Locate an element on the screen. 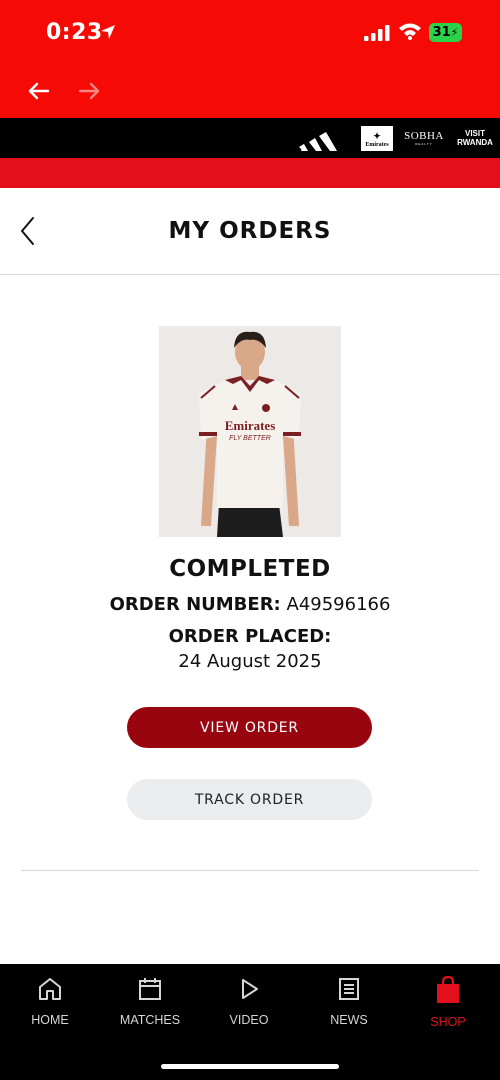  tab-shop: SHOP is located at coordinates (448, 1002).